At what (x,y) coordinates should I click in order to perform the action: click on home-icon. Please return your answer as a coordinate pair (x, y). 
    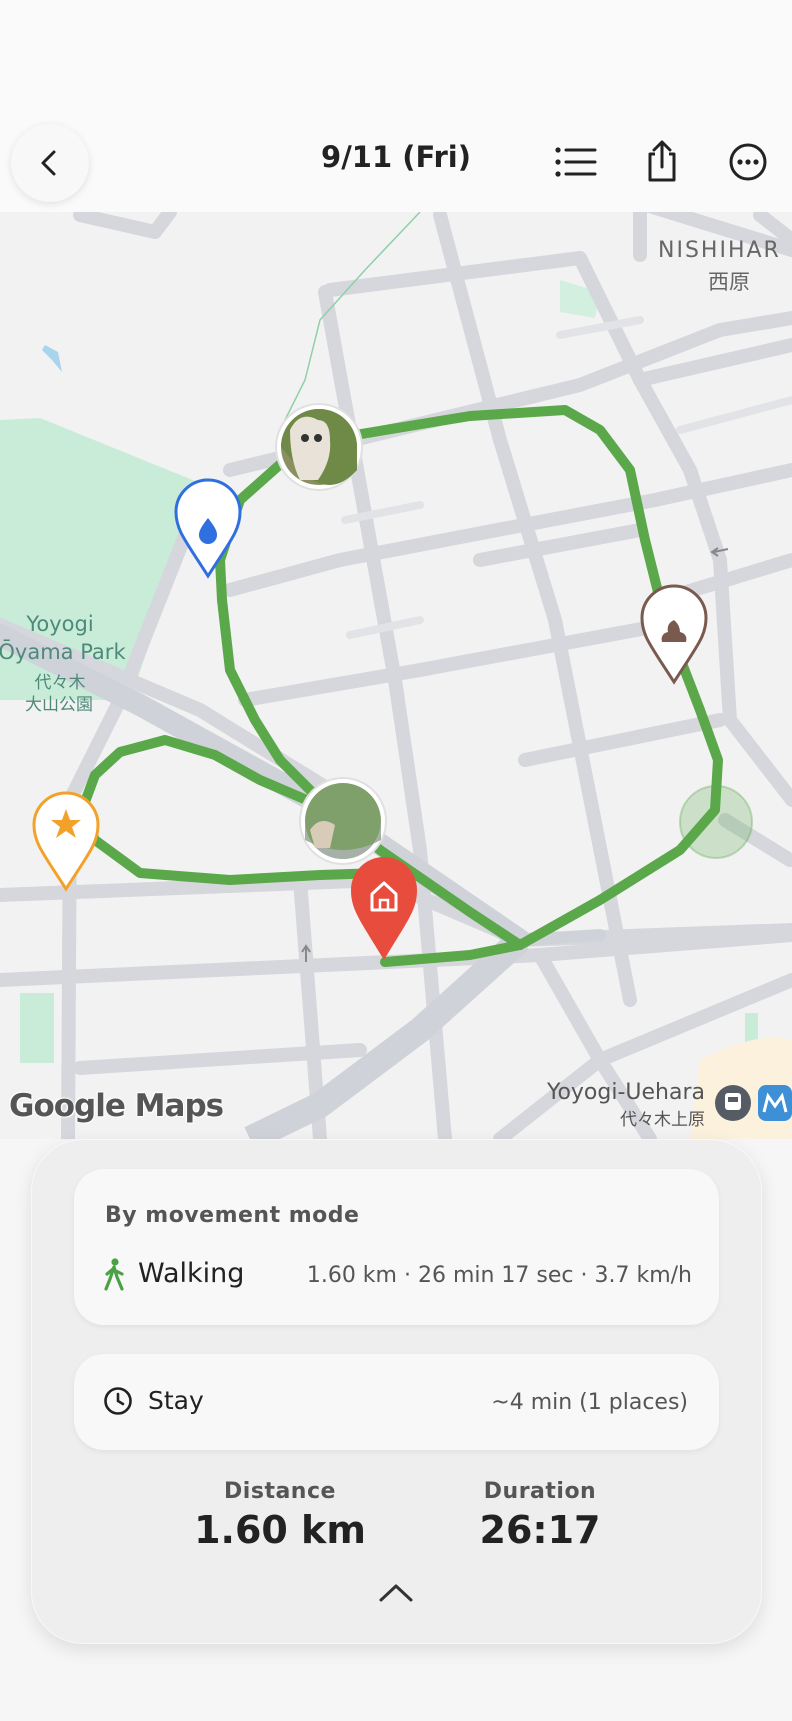
    Looking at the image, I should click on (384, 908).